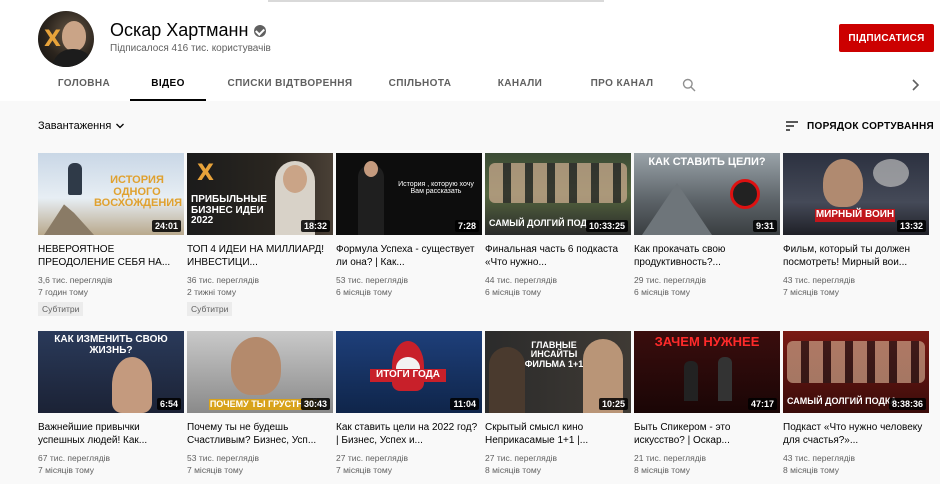 This screenshot has height=484, width=940. Describe the element at coordinates (420, 83) in the screenshot. I see `tab-community: СПІЛЬНОТА` at that location.